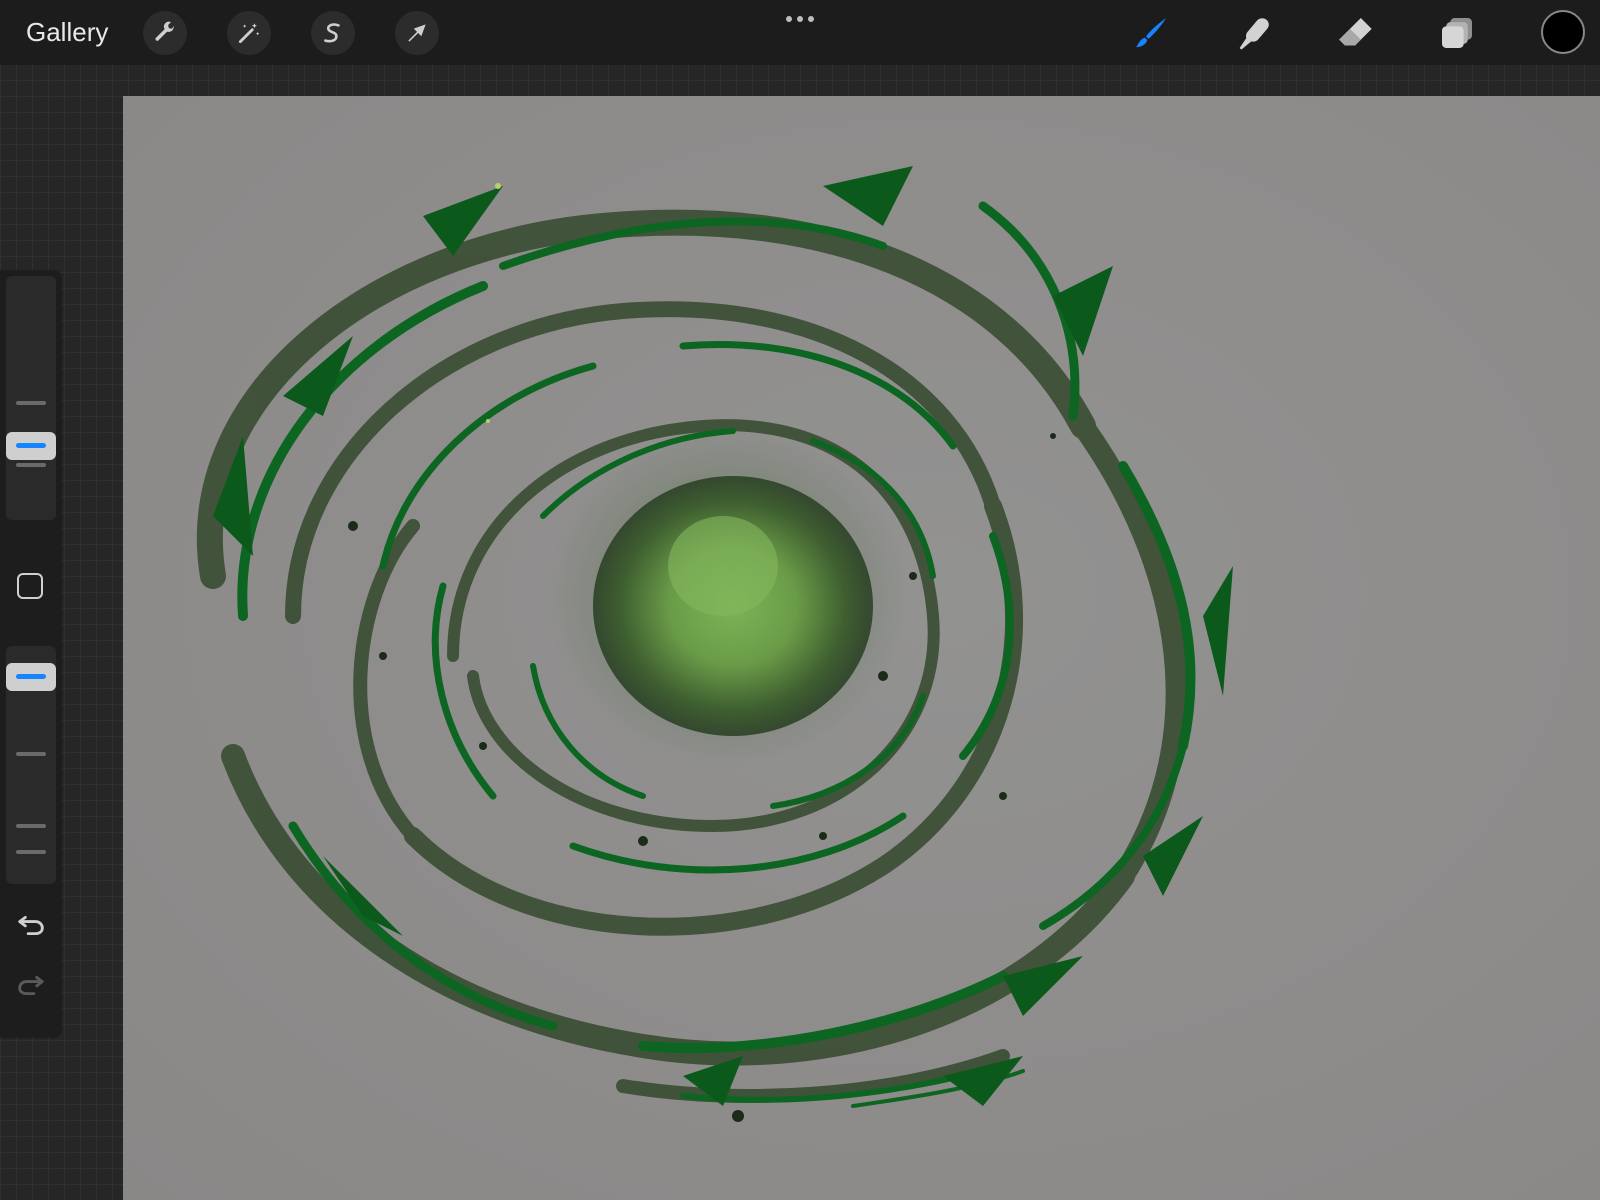 The image size is (1600, 1200). I want to click on arrow-cursor-icon, so click(417, 33).